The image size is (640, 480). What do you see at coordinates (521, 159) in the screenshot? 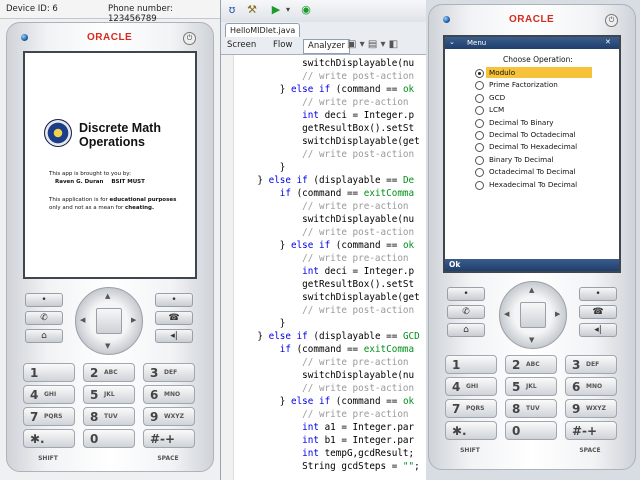
I see `operation-option: Binary To Decimal` at bounding box center [521, 159].